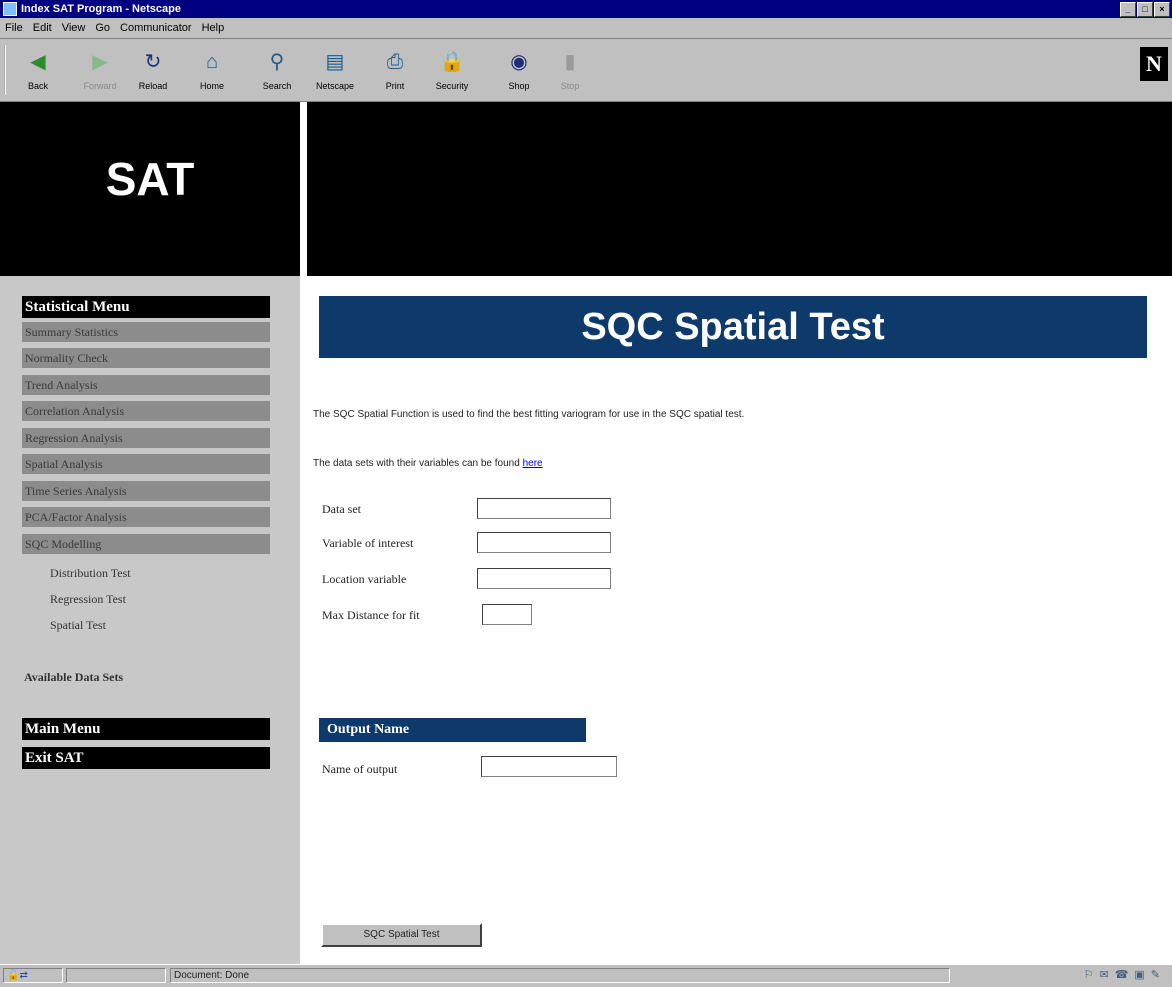 This screenshot has height=987, width=1172. I want to click on forward-arrow-icon: ▶, so click(100, 62).